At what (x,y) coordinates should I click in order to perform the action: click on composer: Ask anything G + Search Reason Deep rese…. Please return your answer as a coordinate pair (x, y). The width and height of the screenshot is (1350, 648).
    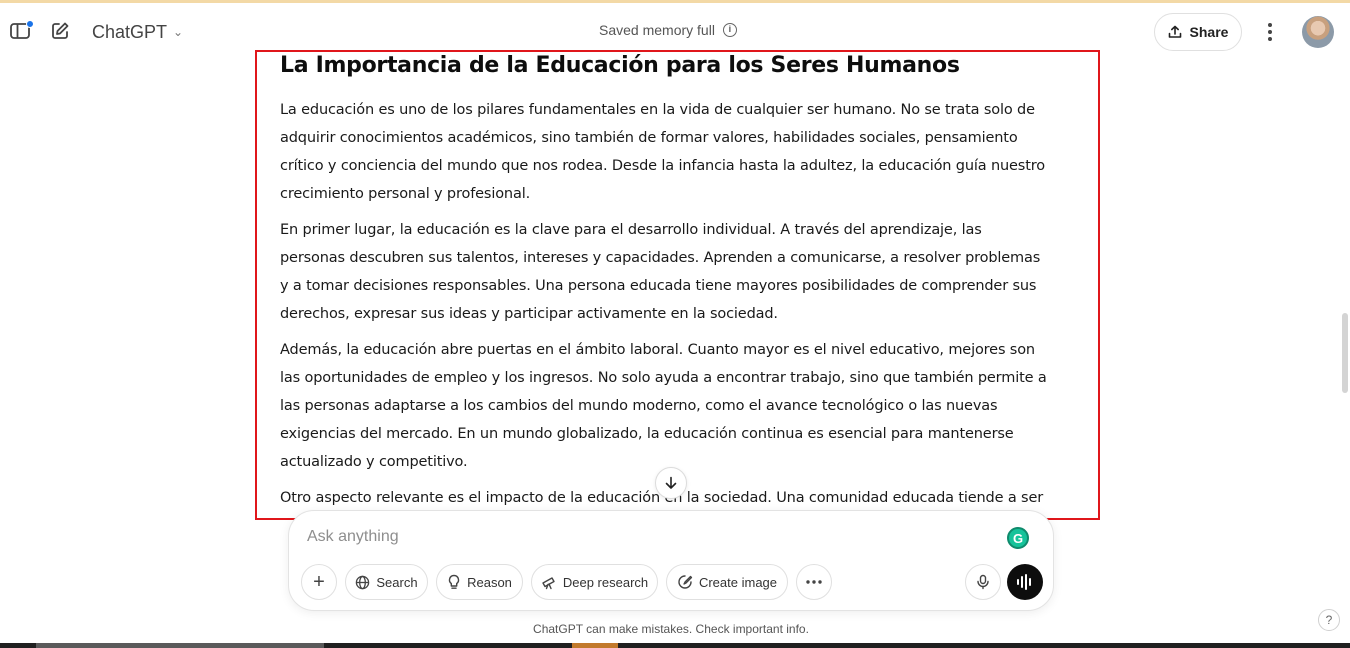
    Looking at the image, I should click on (671, 560).